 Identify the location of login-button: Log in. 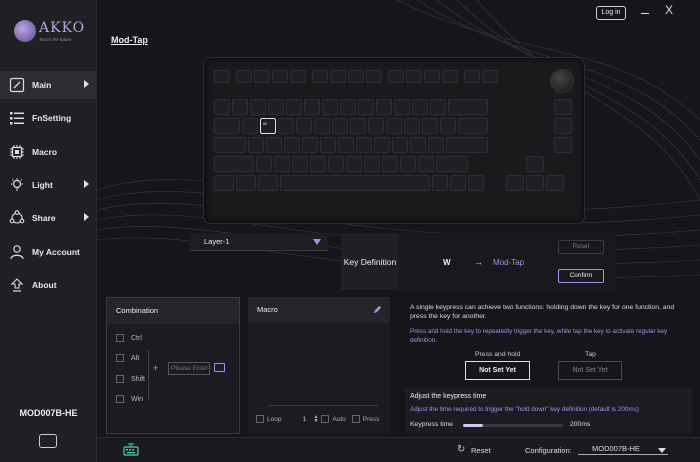
(611, 13).